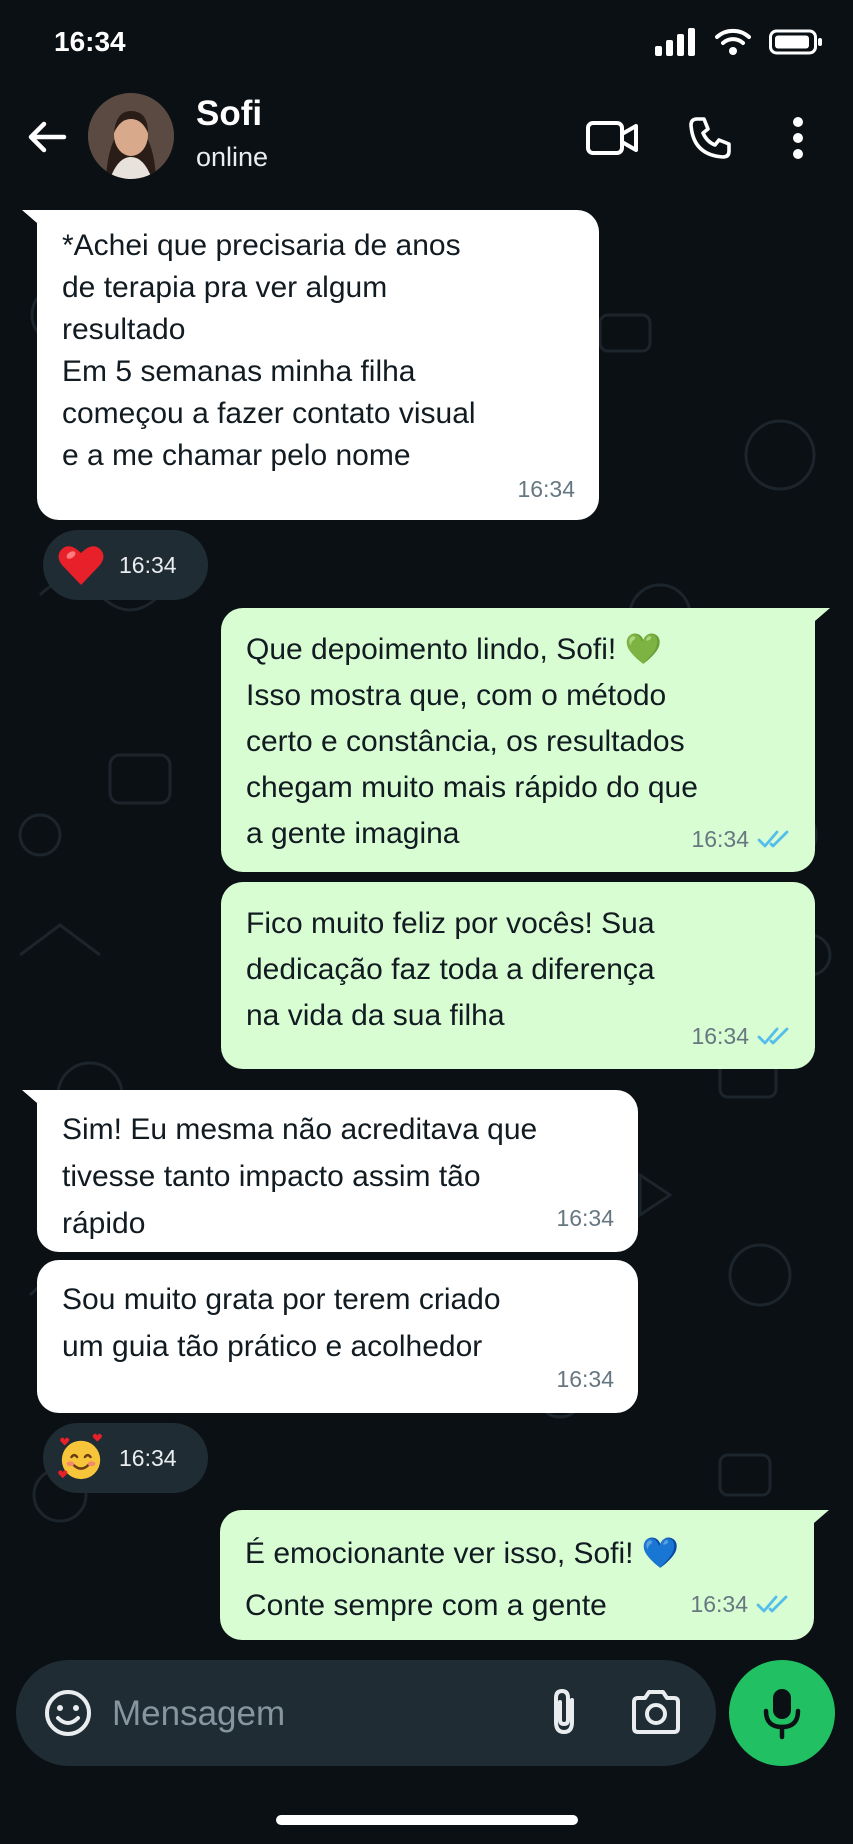 The width and height of the screenshot is (853, 1844). I want to click on message-input, so click(312, 1714).